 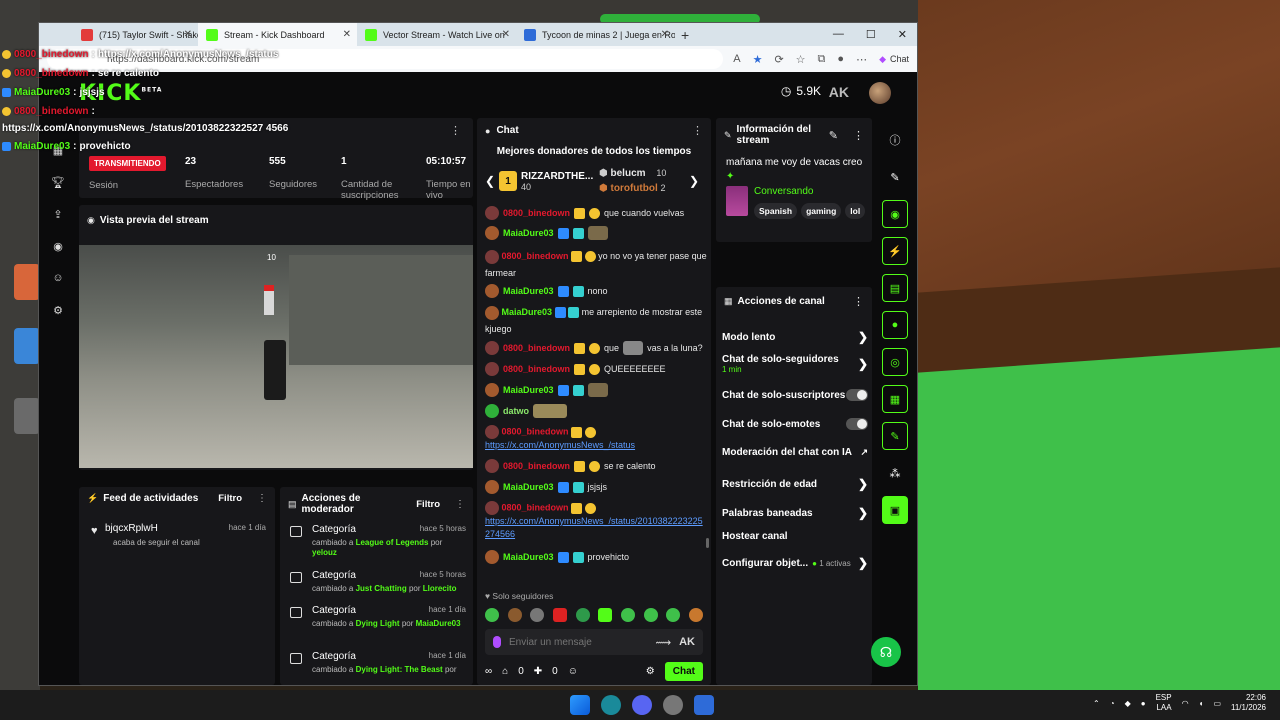 What do you see at coordinates (505, 671) in the screenshot?
I see `store-icon: ⌂` at bounding box center [505, 671].